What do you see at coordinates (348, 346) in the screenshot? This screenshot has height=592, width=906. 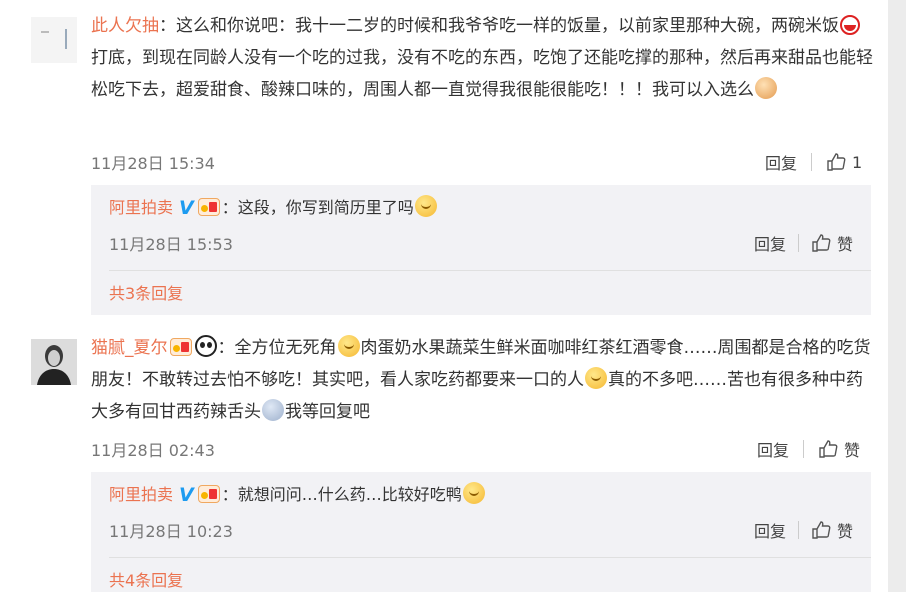 I see `laughing-emoji-icon` at bounding box center [348, 346].